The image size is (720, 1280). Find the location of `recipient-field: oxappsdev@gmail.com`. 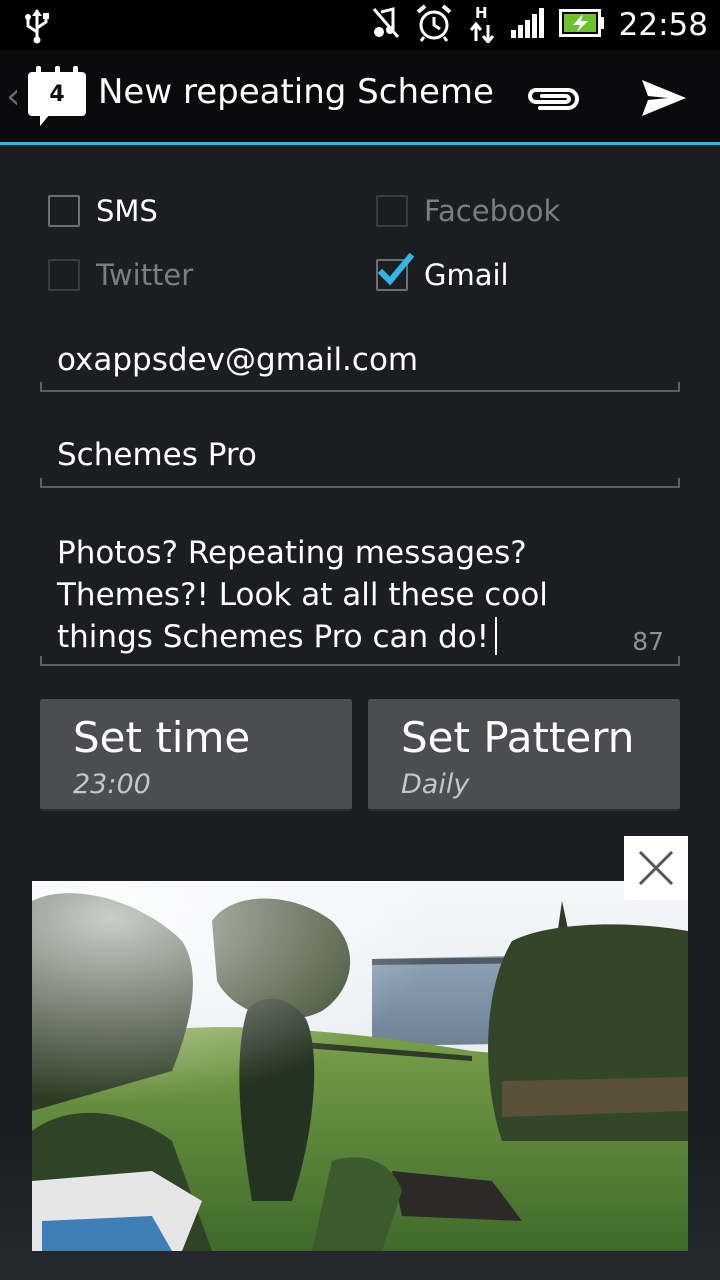

recipient-field: oxappsdev@gmail.com is located at coordinates (360, 361).